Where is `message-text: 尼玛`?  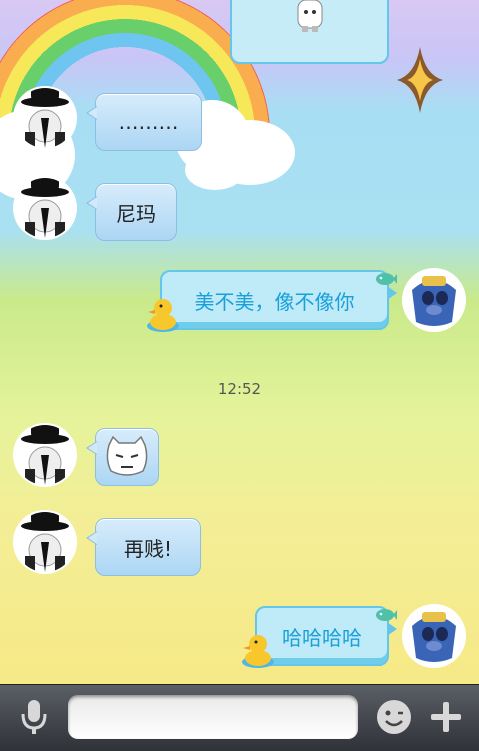
message-text: 尼玛 is located at coordinates (136, 213).